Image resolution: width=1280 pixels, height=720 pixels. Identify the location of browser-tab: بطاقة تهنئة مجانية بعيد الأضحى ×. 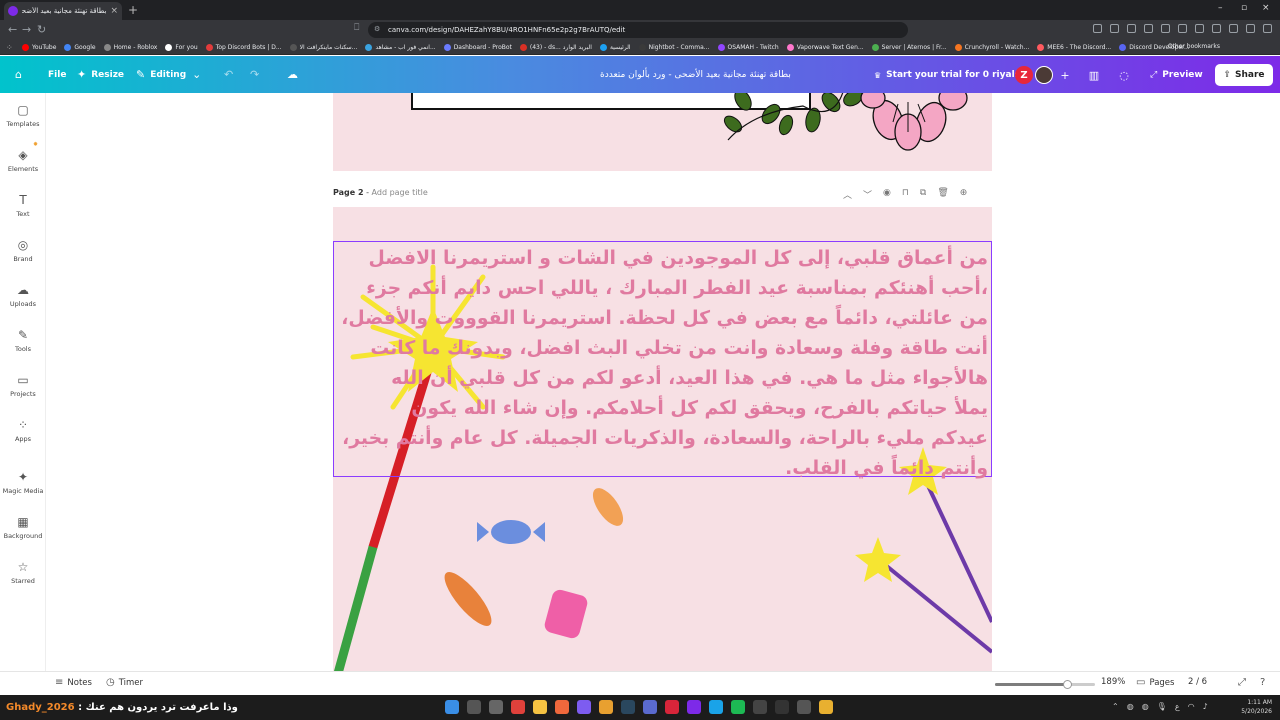
(63, 11).